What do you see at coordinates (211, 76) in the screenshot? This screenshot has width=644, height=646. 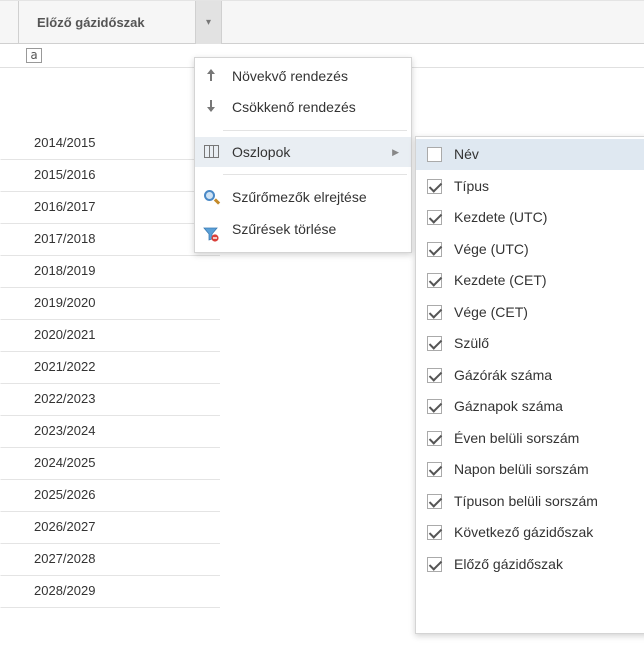 I see `arrow-up-icon` at bounding box center [211, 76].